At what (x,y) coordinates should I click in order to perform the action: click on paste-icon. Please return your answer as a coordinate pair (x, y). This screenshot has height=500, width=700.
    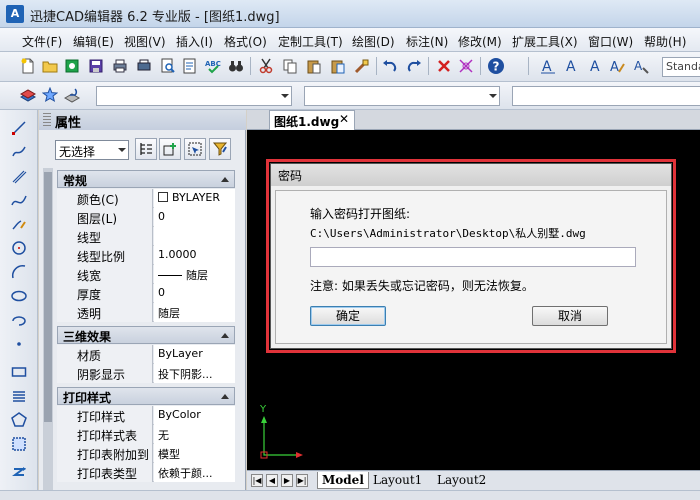
    Looking at the image, I should click on (314, 66).